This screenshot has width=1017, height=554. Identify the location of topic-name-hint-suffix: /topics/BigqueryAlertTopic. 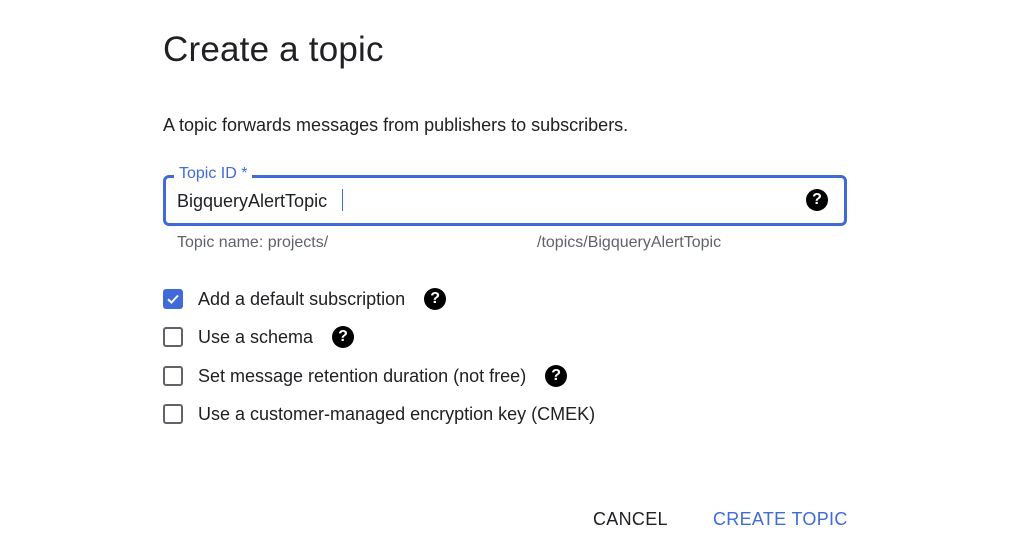
(629, 242).